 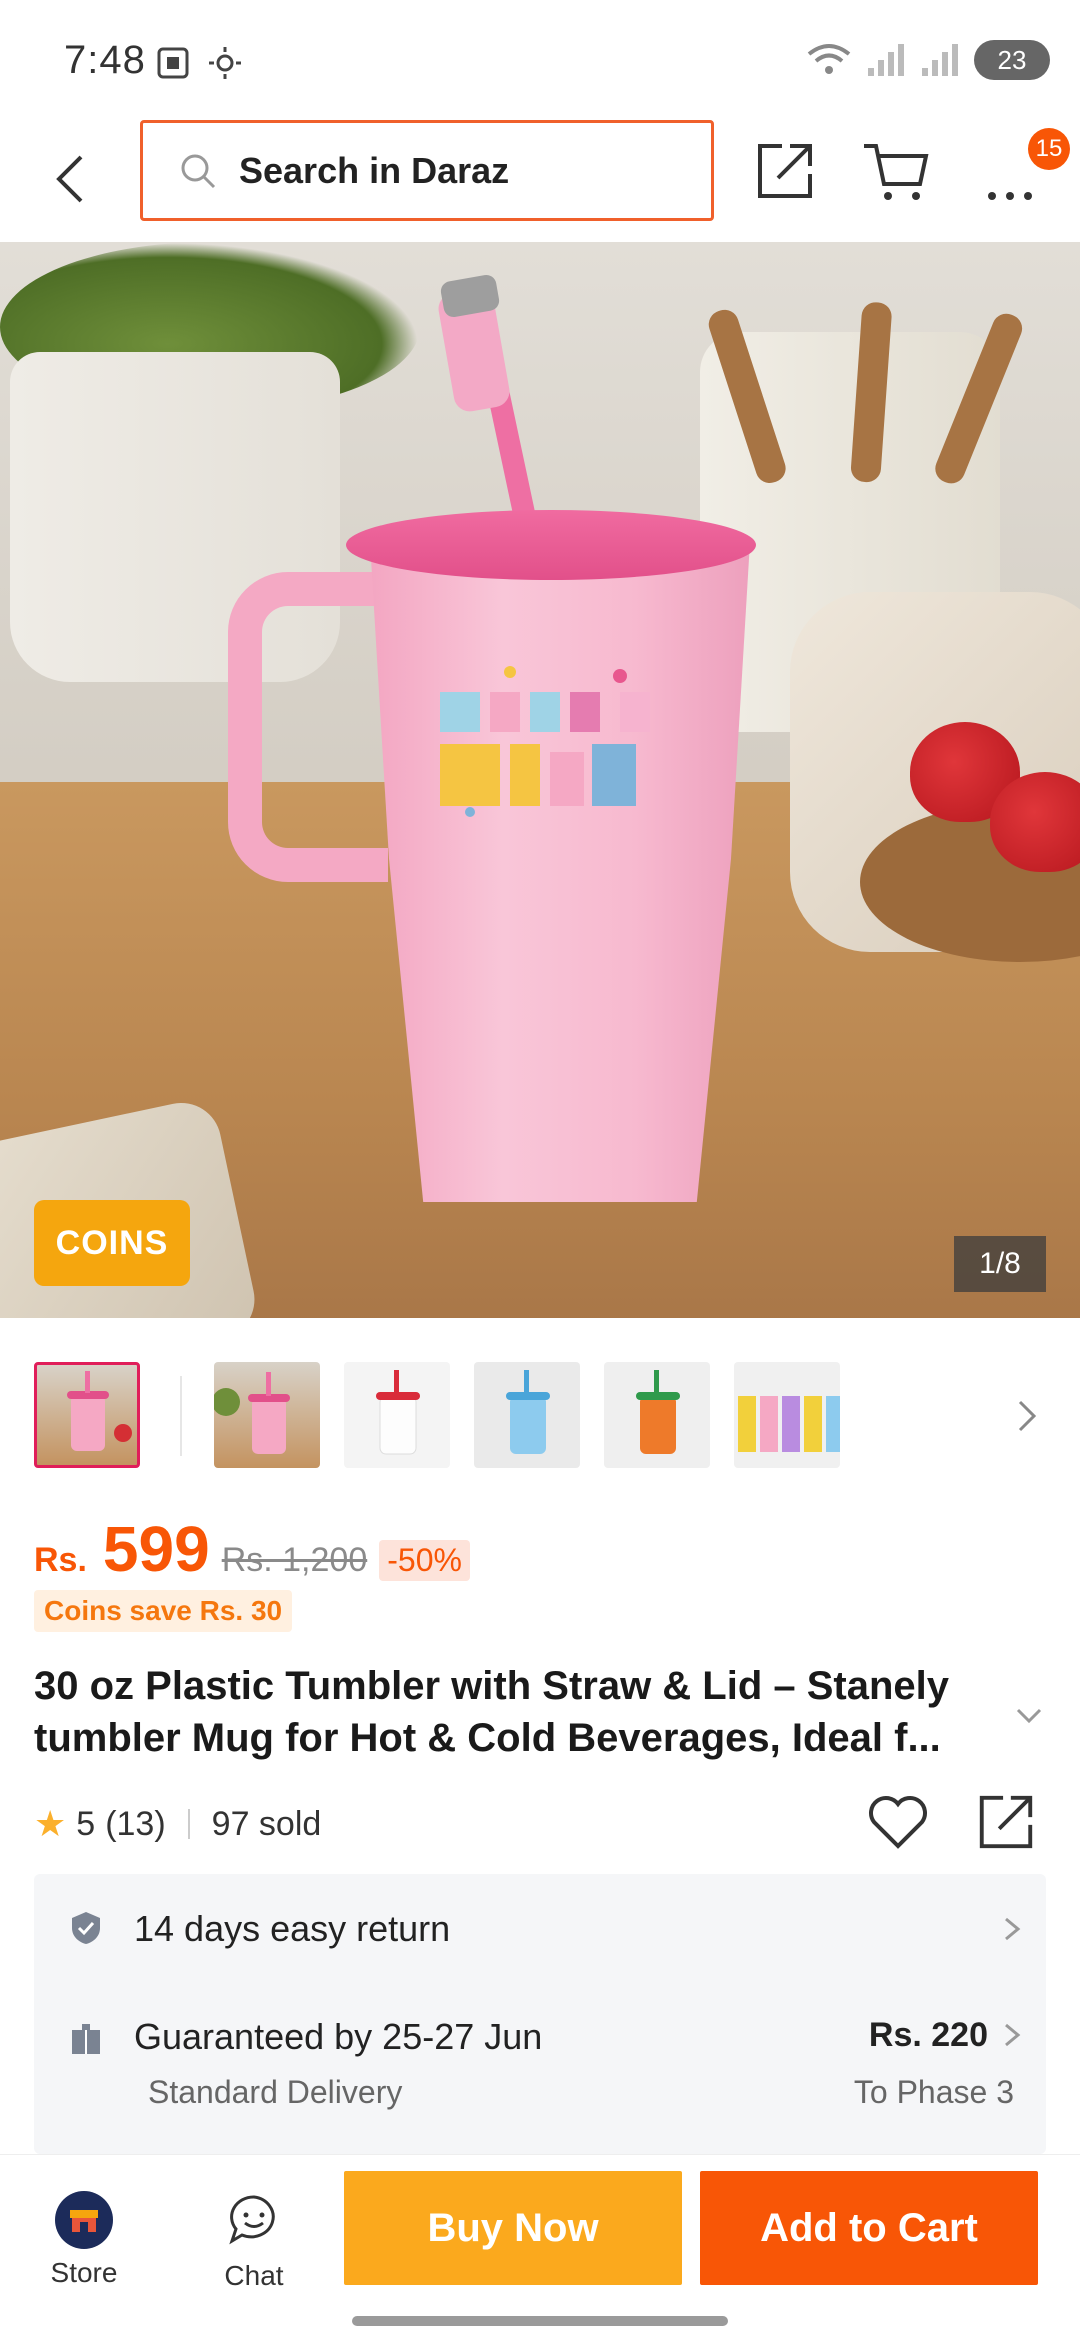 What do you see at coordinates (86, 2039) in the screenshot?
I see `delivery-box-icon` at bounding box center [86, 2039].